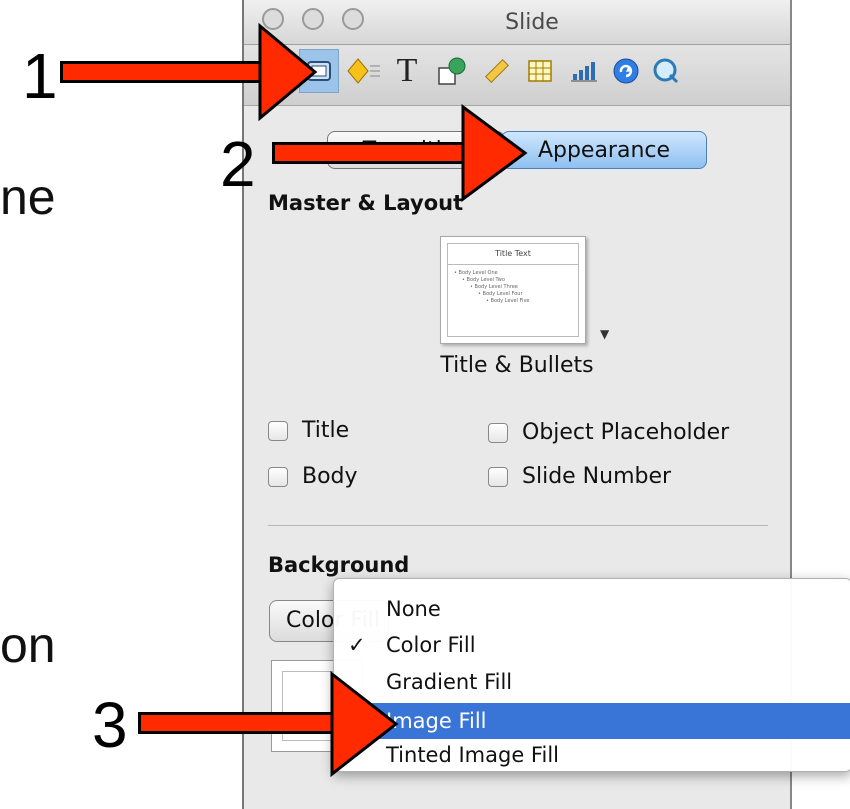 The height and width of the screenshot is (809, 850). I want to click on slide-text-fragment: on, so click(28, 645).